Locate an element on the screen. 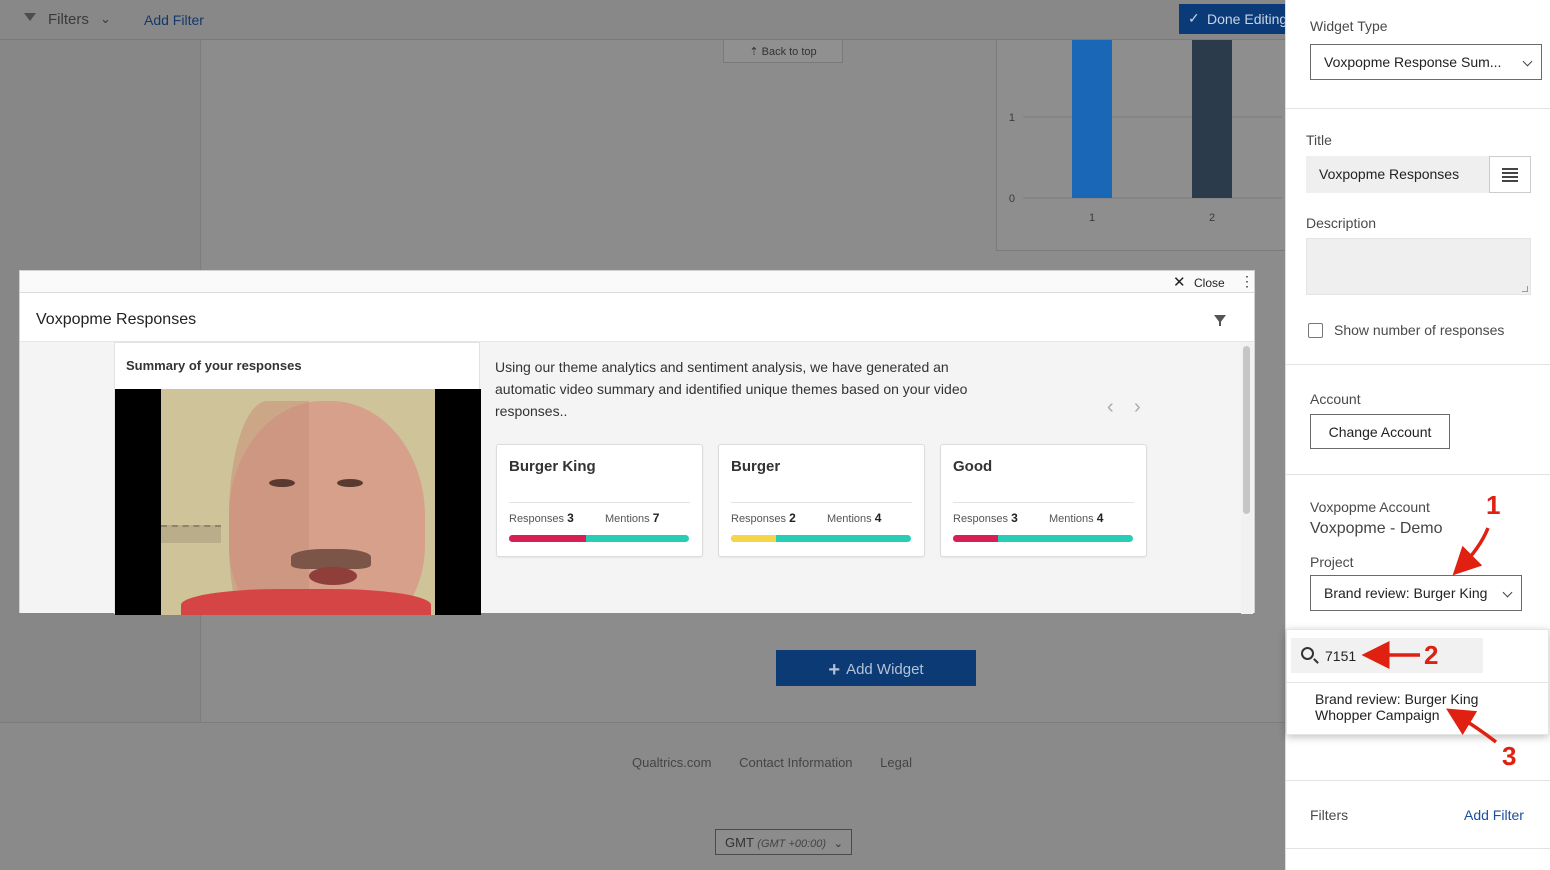 The image size is (1550, 870). annotation-number-3: 3 is located at coordinates (1509, 756).